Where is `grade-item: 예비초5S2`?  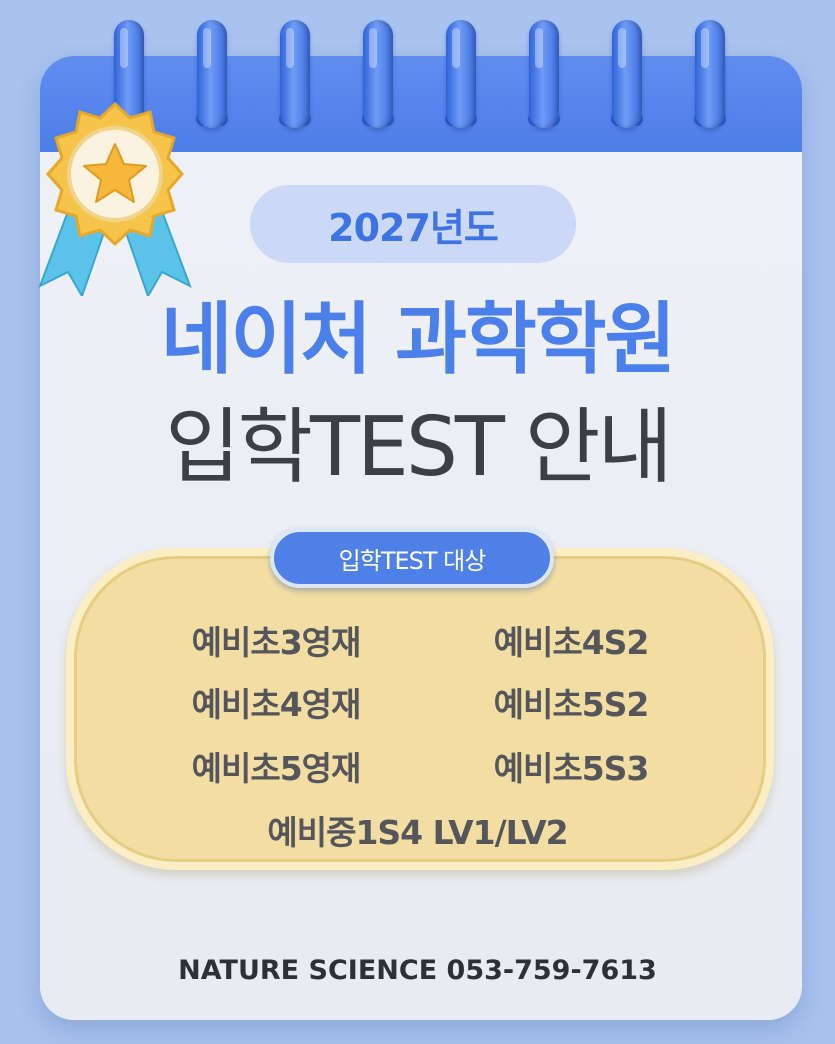 grade-item: 예비초5S2 is located at coordinates (571, 704).